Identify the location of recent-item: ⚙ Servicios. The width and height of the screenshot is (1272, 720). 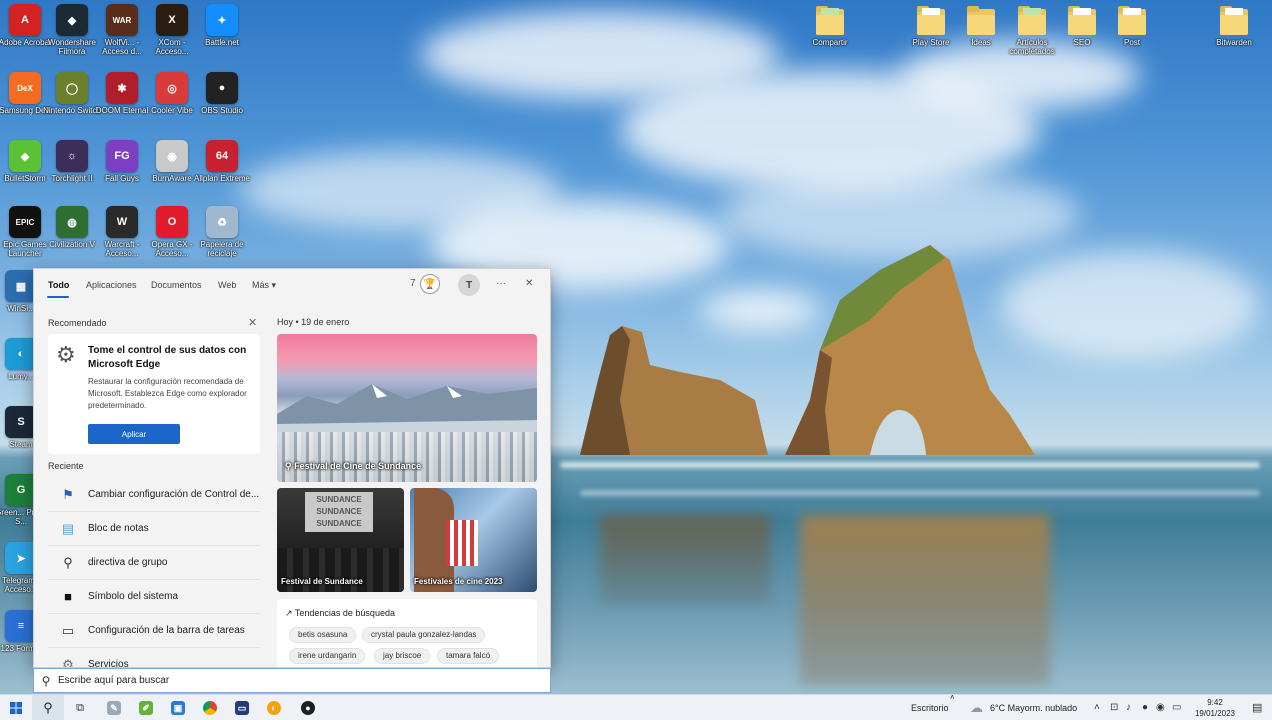
(154, 658).